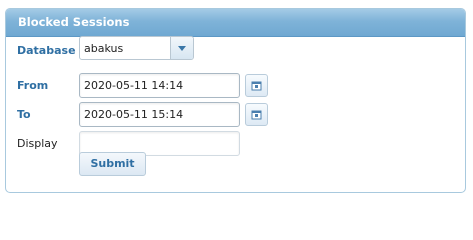 Image resolution: width=473 pixels, height=240 pixels. I want to click on from-datetime-input: 2020-05-11 14:14, so click(159, 85).